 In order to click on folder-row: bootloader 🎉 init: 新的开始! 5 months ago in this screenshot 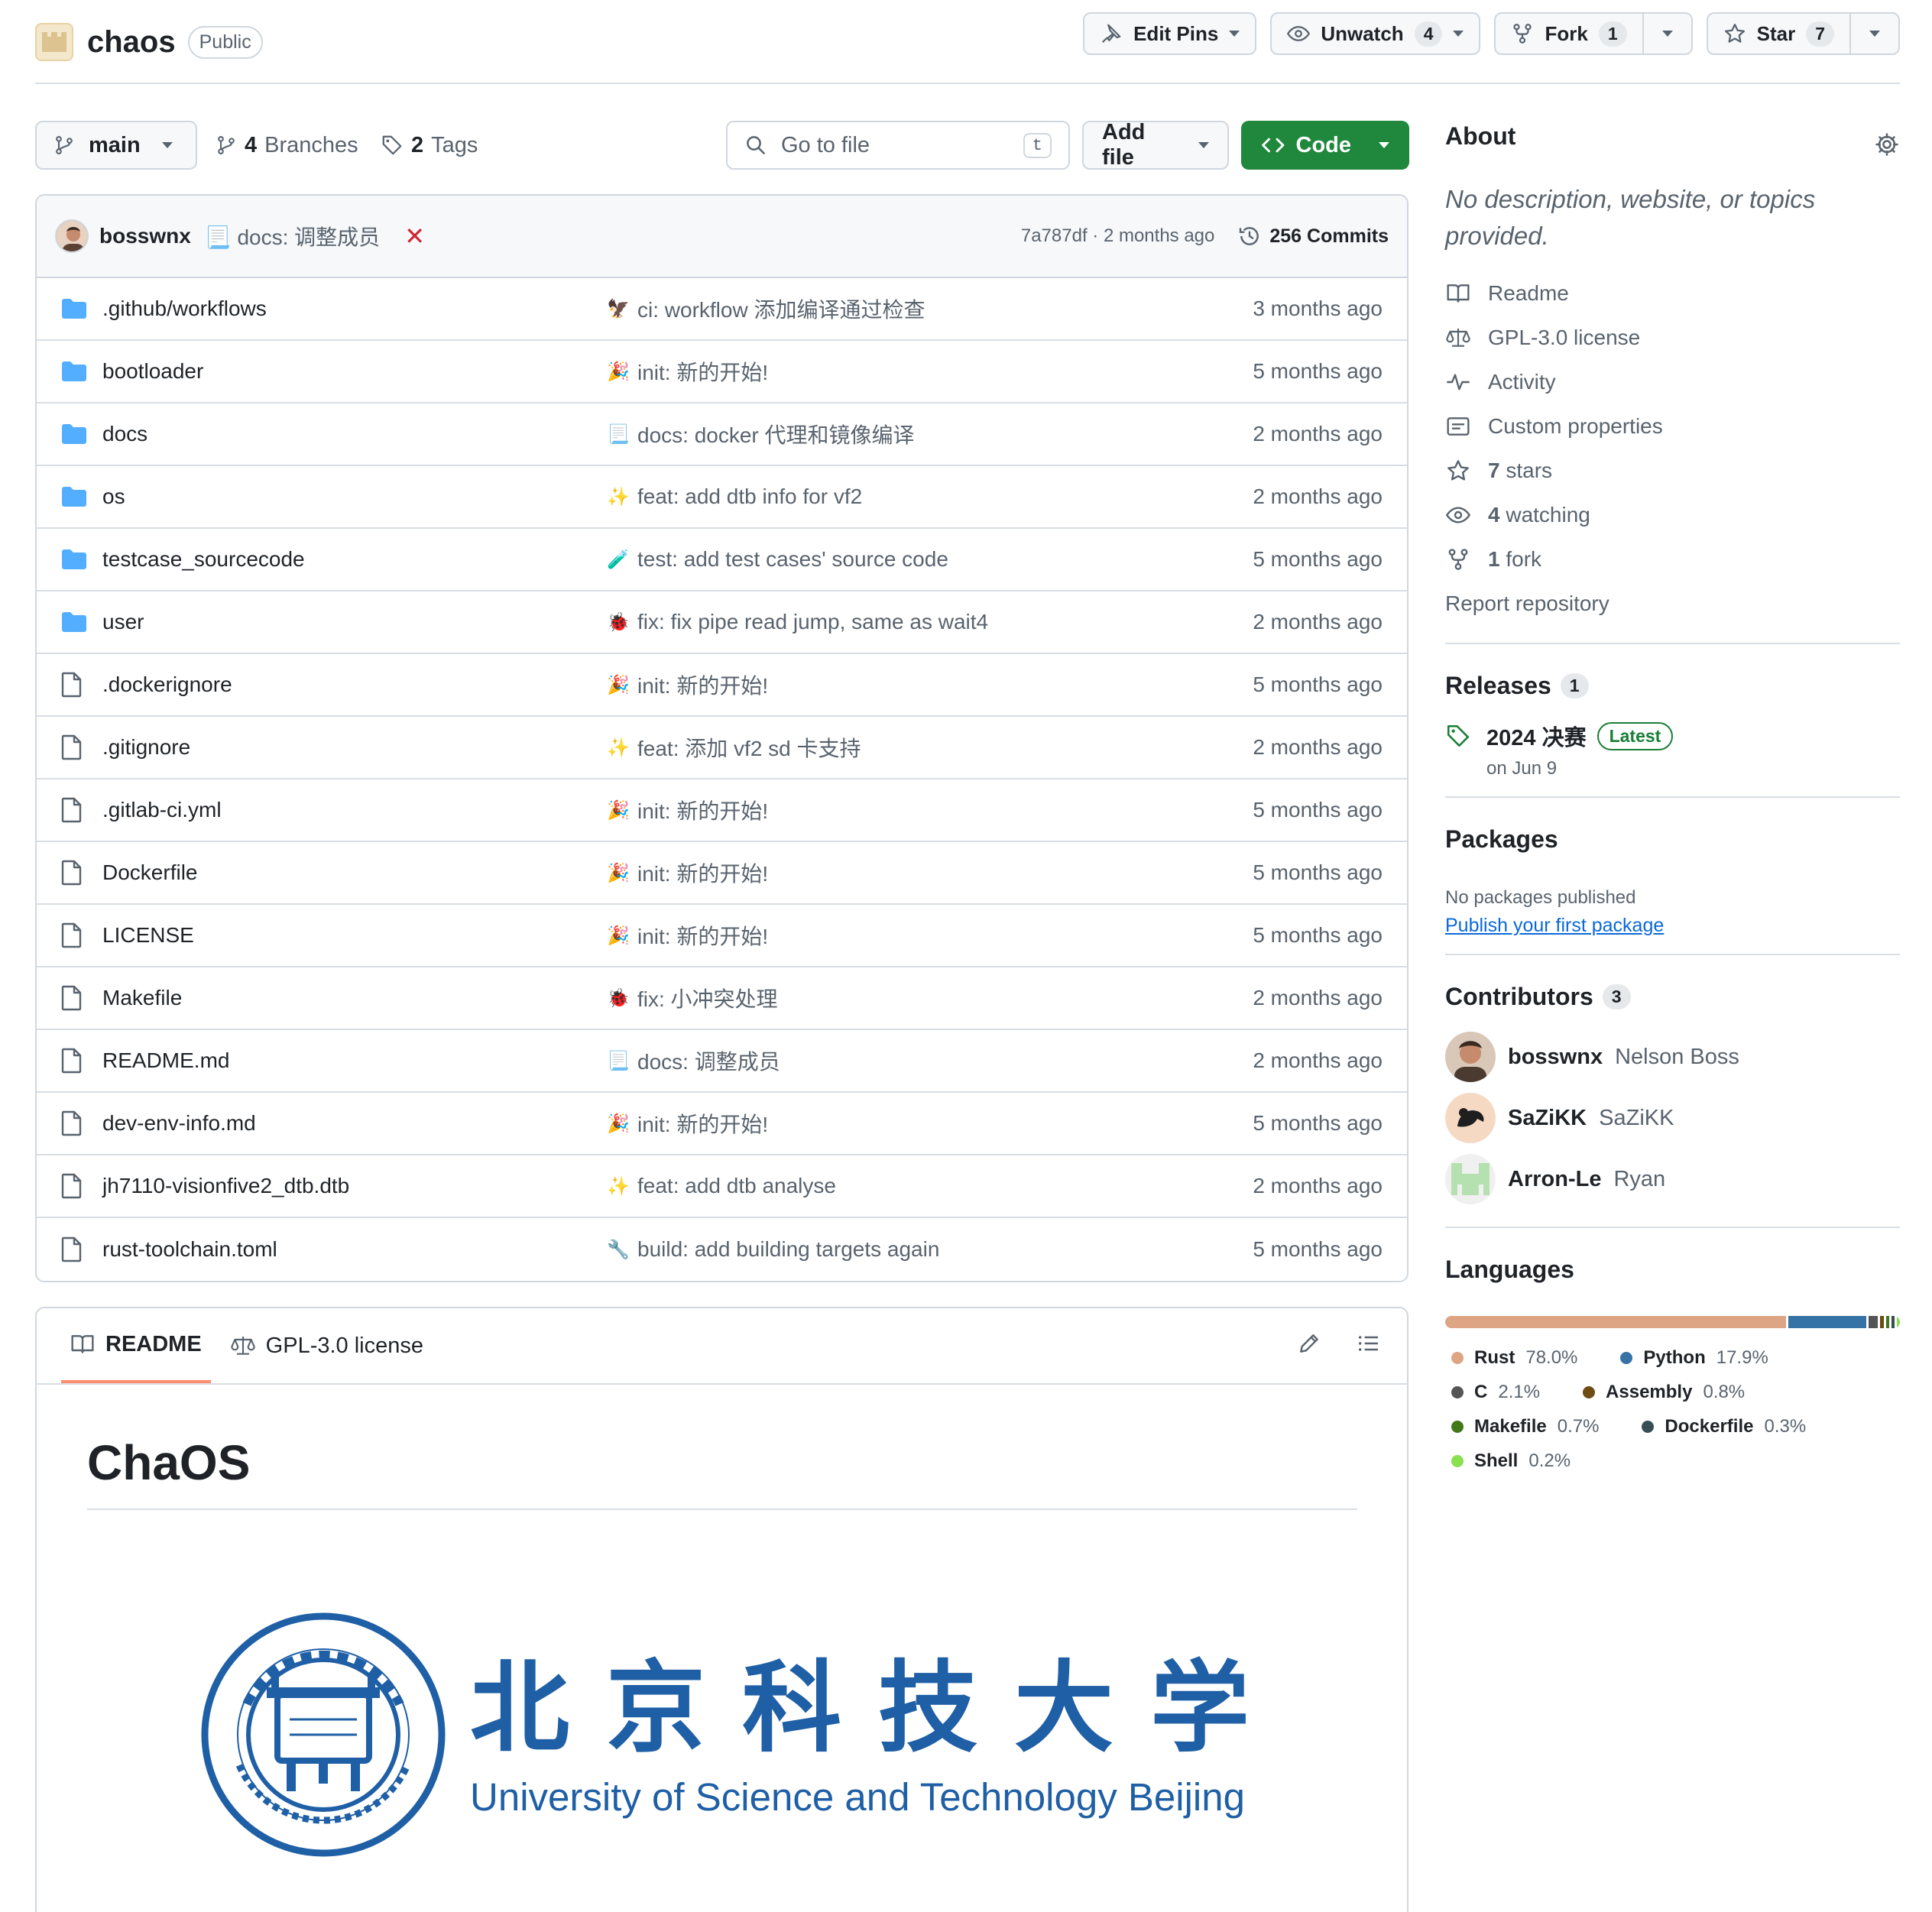, I will do `click(722, 372)`.